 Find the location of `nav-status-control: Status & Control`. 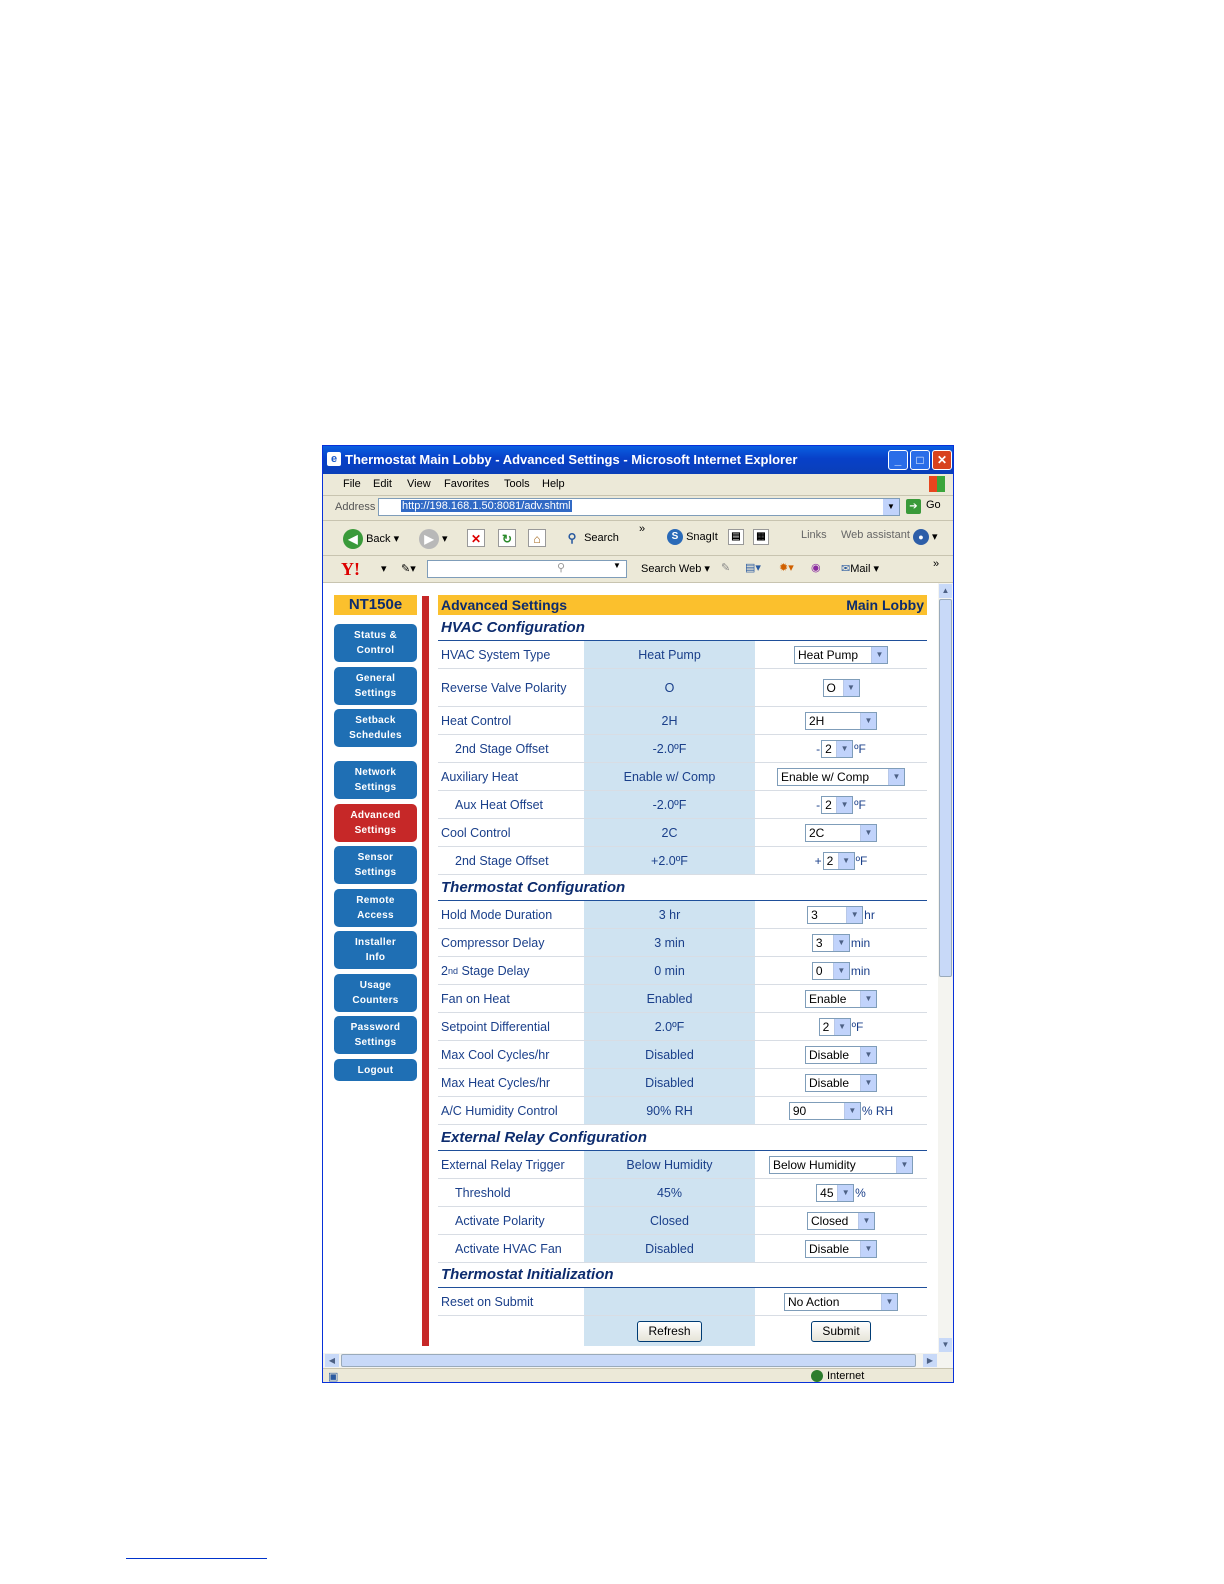

nav-status-control: Status & Control is located at coordinates (375, 643).